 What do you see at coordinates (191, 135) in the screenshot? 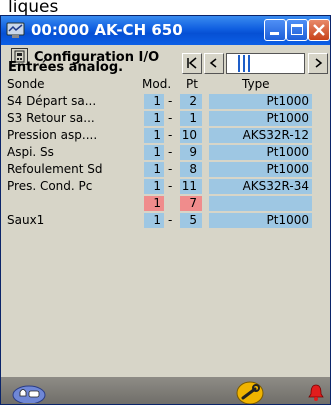
I see `row-pt: 10` at bounding box center [191, 135].